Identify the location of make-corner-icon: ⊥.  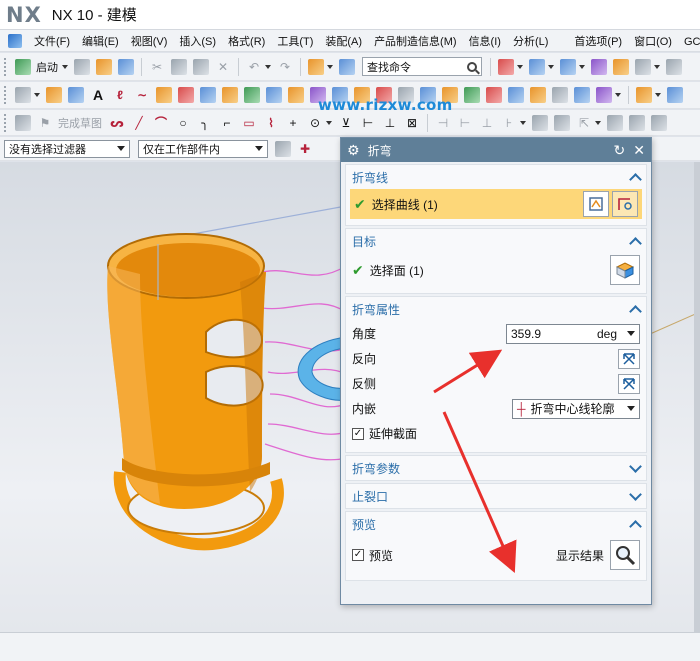
(390, 123).